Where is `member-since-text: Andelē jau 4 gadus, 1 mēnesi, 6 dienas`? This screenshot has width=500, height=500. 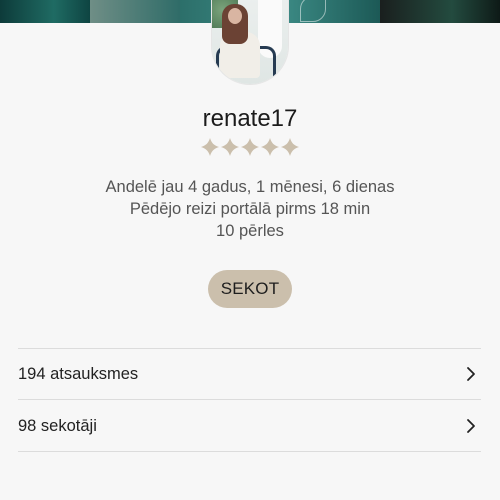
member-since-text: Andelē jau 4 gadus, 1 mēnesi, 6 dienas is located at coordinates (250, 187).